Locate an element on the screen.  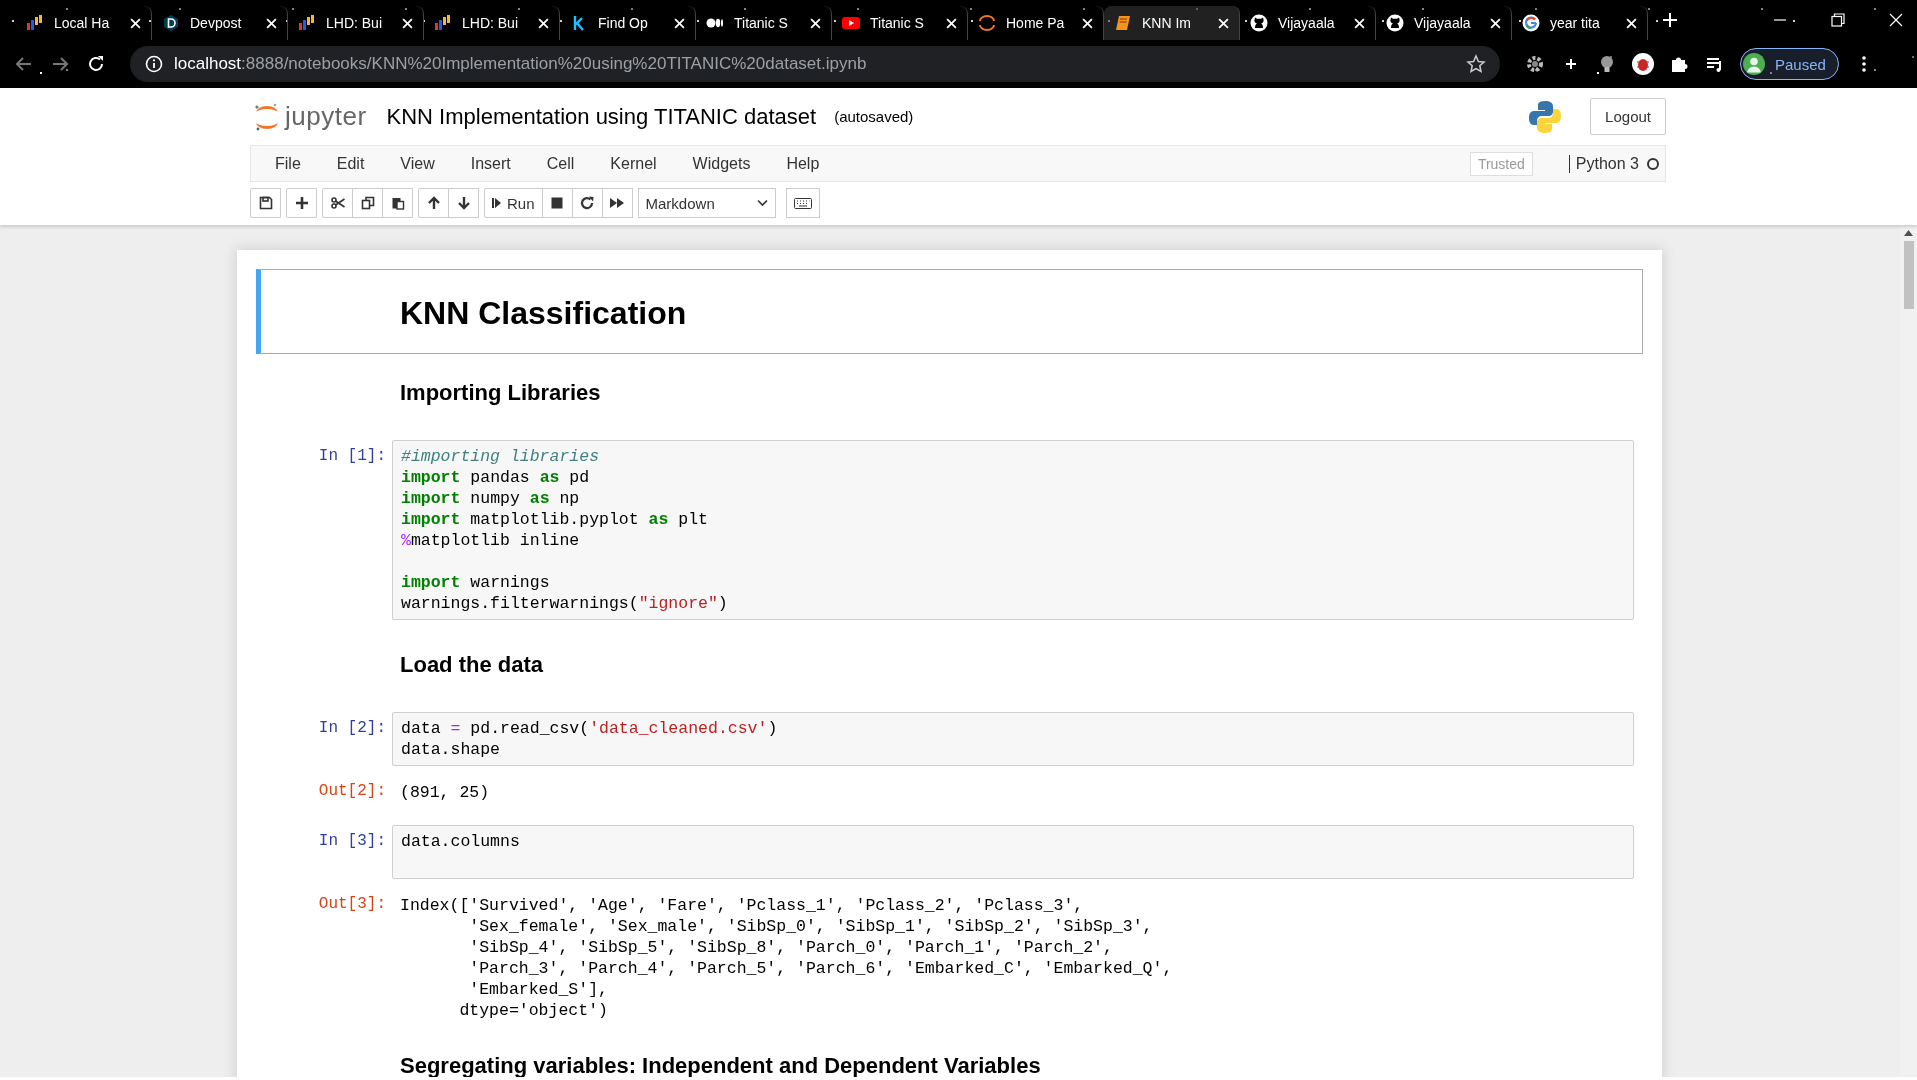
stop-icon is located at coordinates (557, 203).